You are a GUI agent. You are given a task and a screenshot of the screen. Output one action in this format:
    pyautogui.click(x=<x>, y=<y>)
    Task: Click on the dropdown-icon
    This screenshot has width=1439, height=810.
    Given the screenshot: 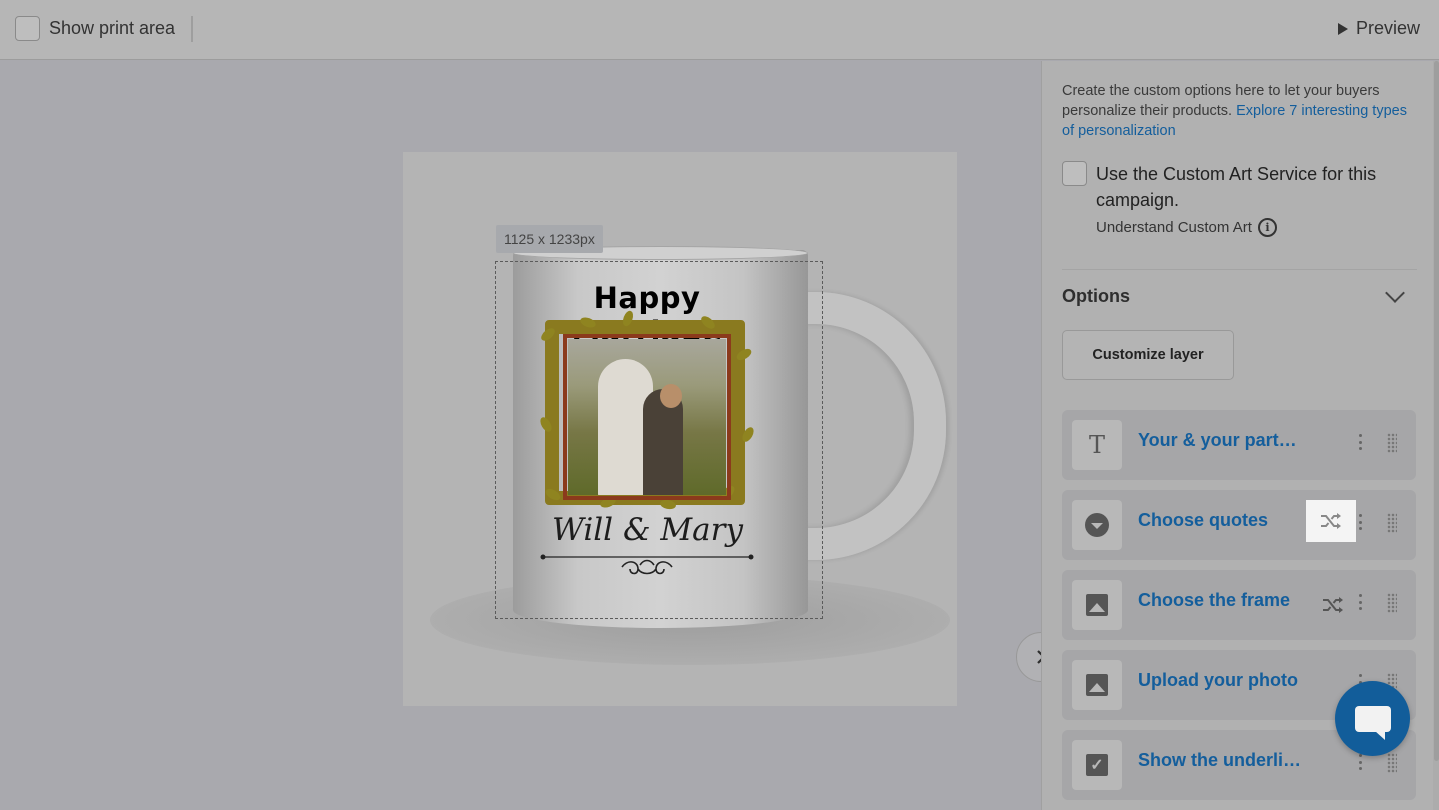 What is the action you would take?
    pyautogui.click(x=1097, y=525)
    